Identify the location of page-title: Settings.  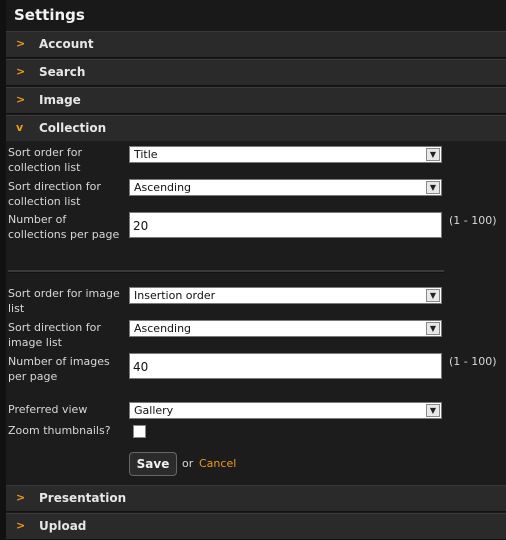
(49, 15).